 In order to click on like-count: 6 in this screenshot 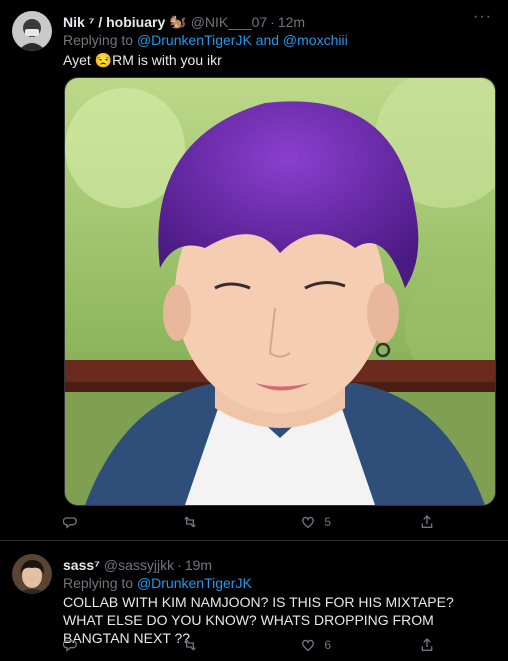, I will do `click(327, 645)`.